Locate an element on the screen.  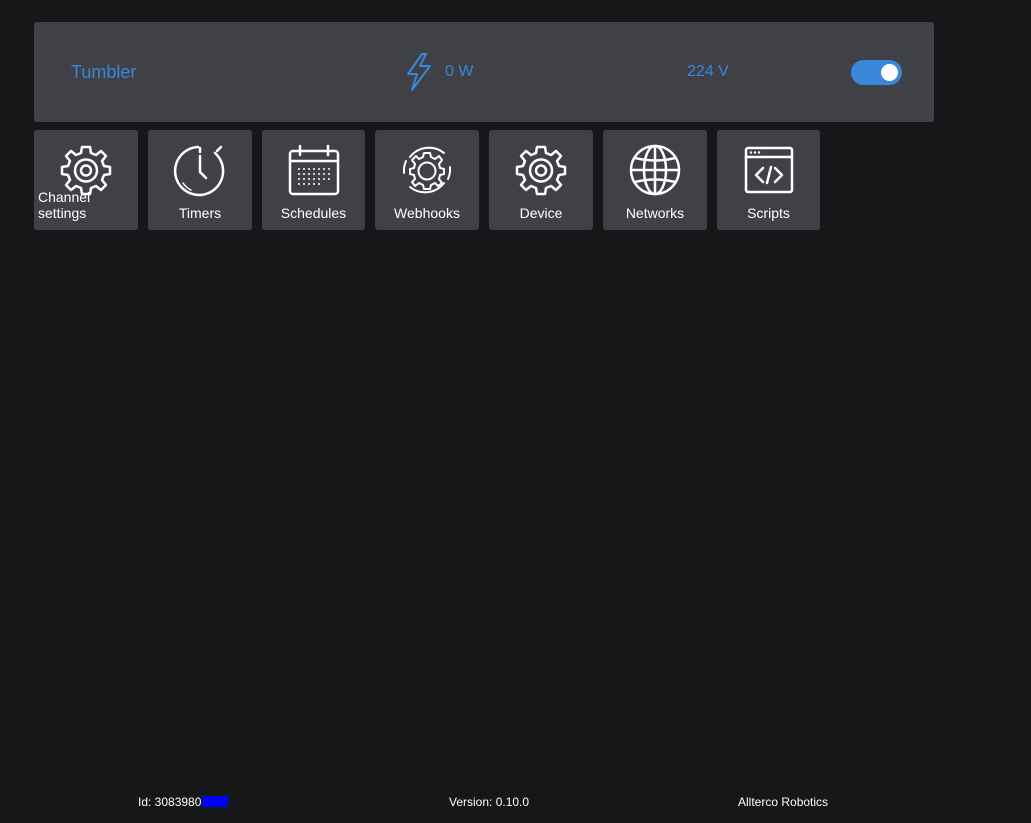
schedules-tile: Schedules is located at coordinates (313, 180).